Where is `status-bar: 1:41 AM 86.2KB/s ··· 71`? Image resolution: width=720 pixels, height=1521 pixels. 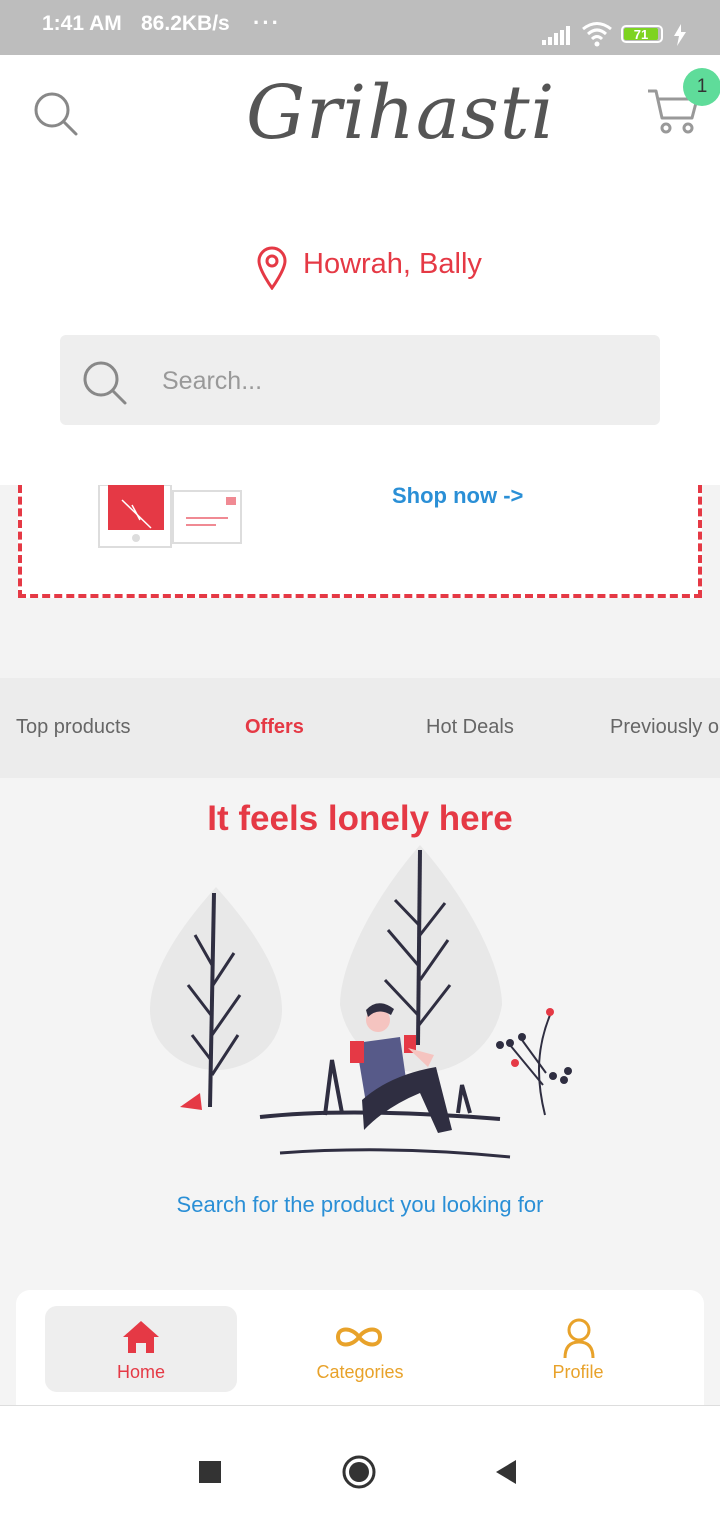
status-bar: 1:41 AM 86.2KB/s ··· 71 is located at coordinates (360, 27).